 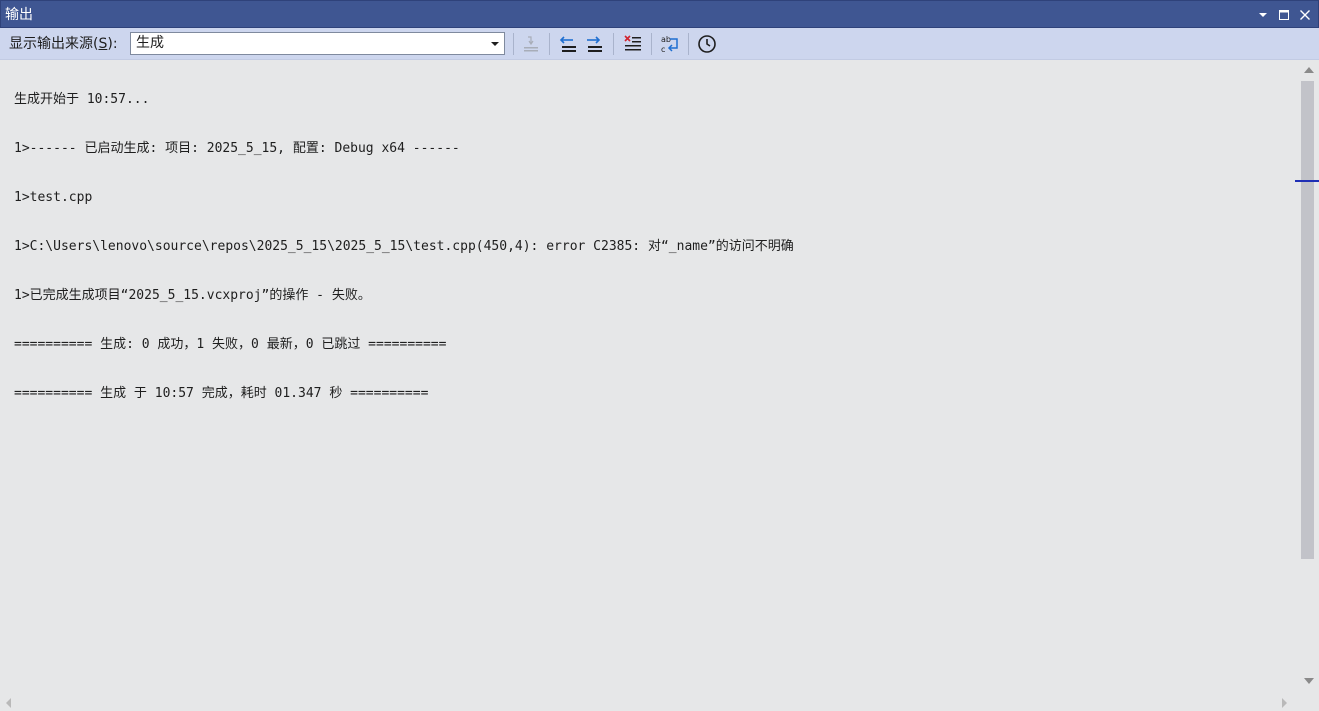 I want to click on output-source-value: 生成, so click(x=150, y=43).